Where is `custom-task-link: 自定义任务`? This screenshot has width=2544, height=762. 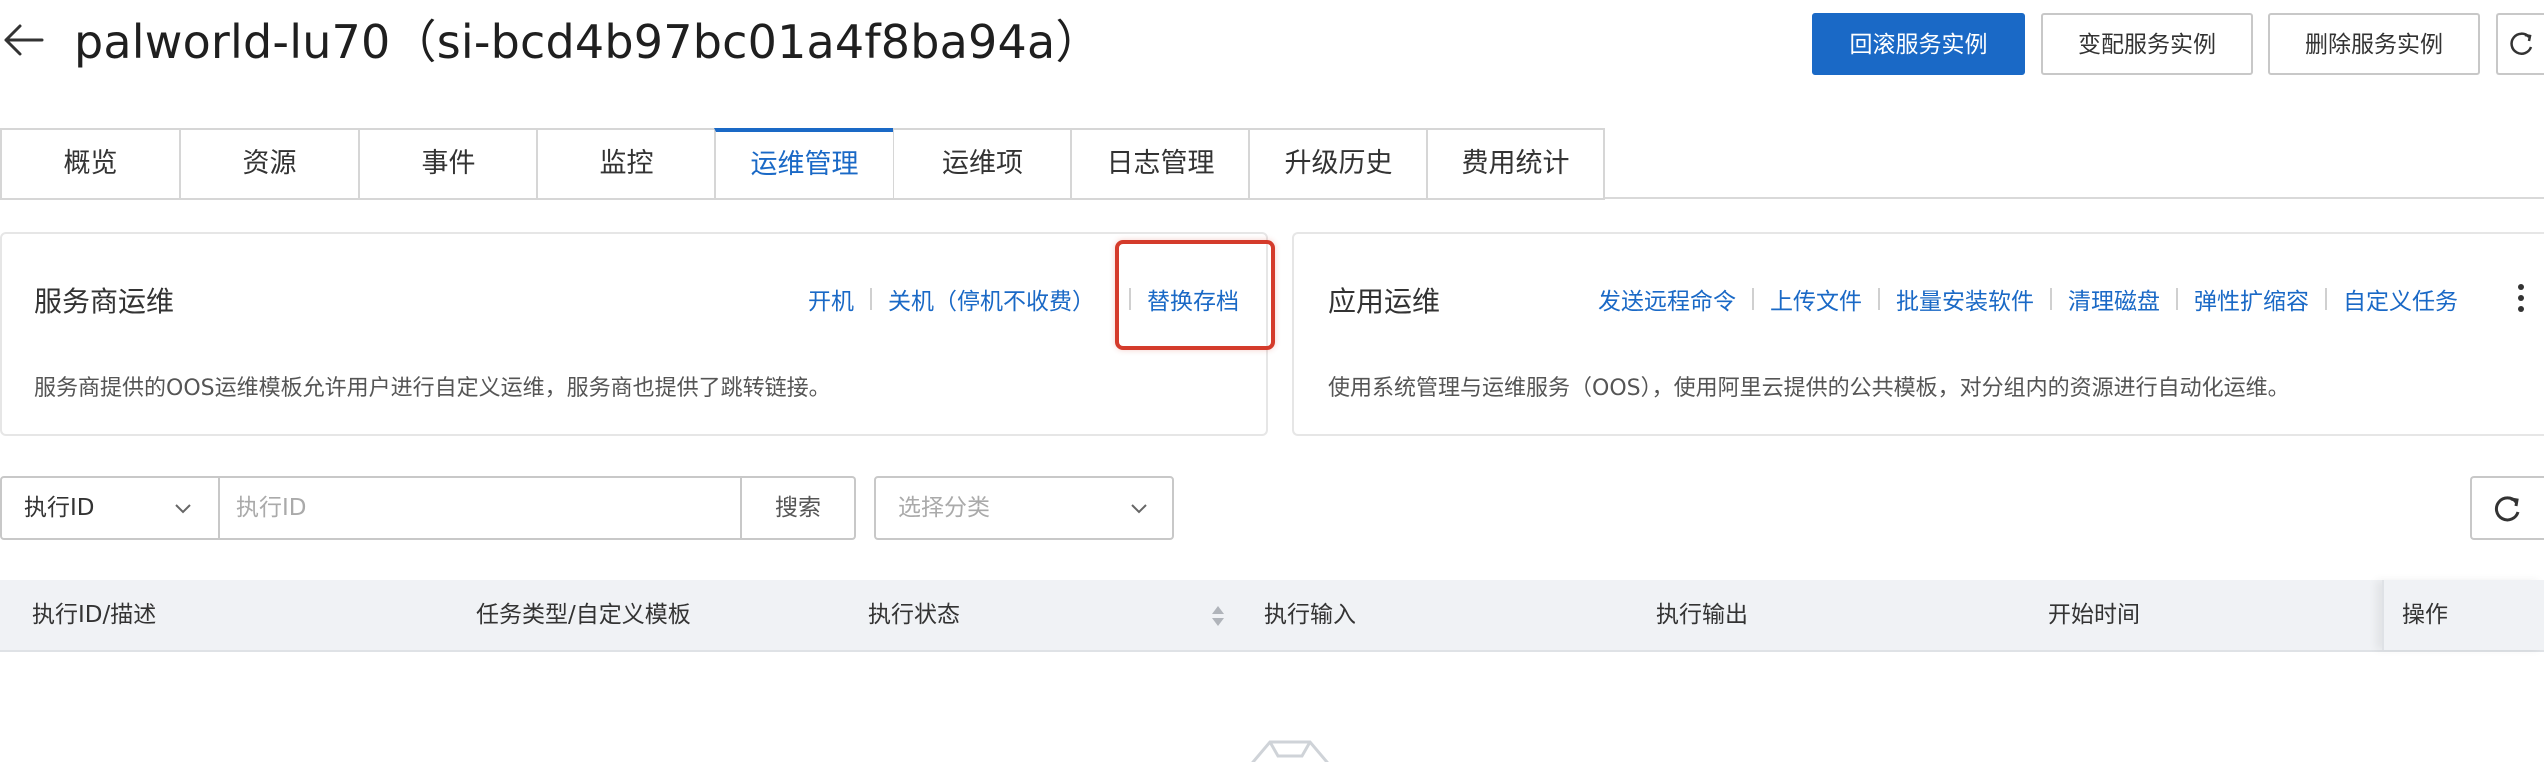 custom-task-link: 自定义任务 is located at coordinates (2400, 299).